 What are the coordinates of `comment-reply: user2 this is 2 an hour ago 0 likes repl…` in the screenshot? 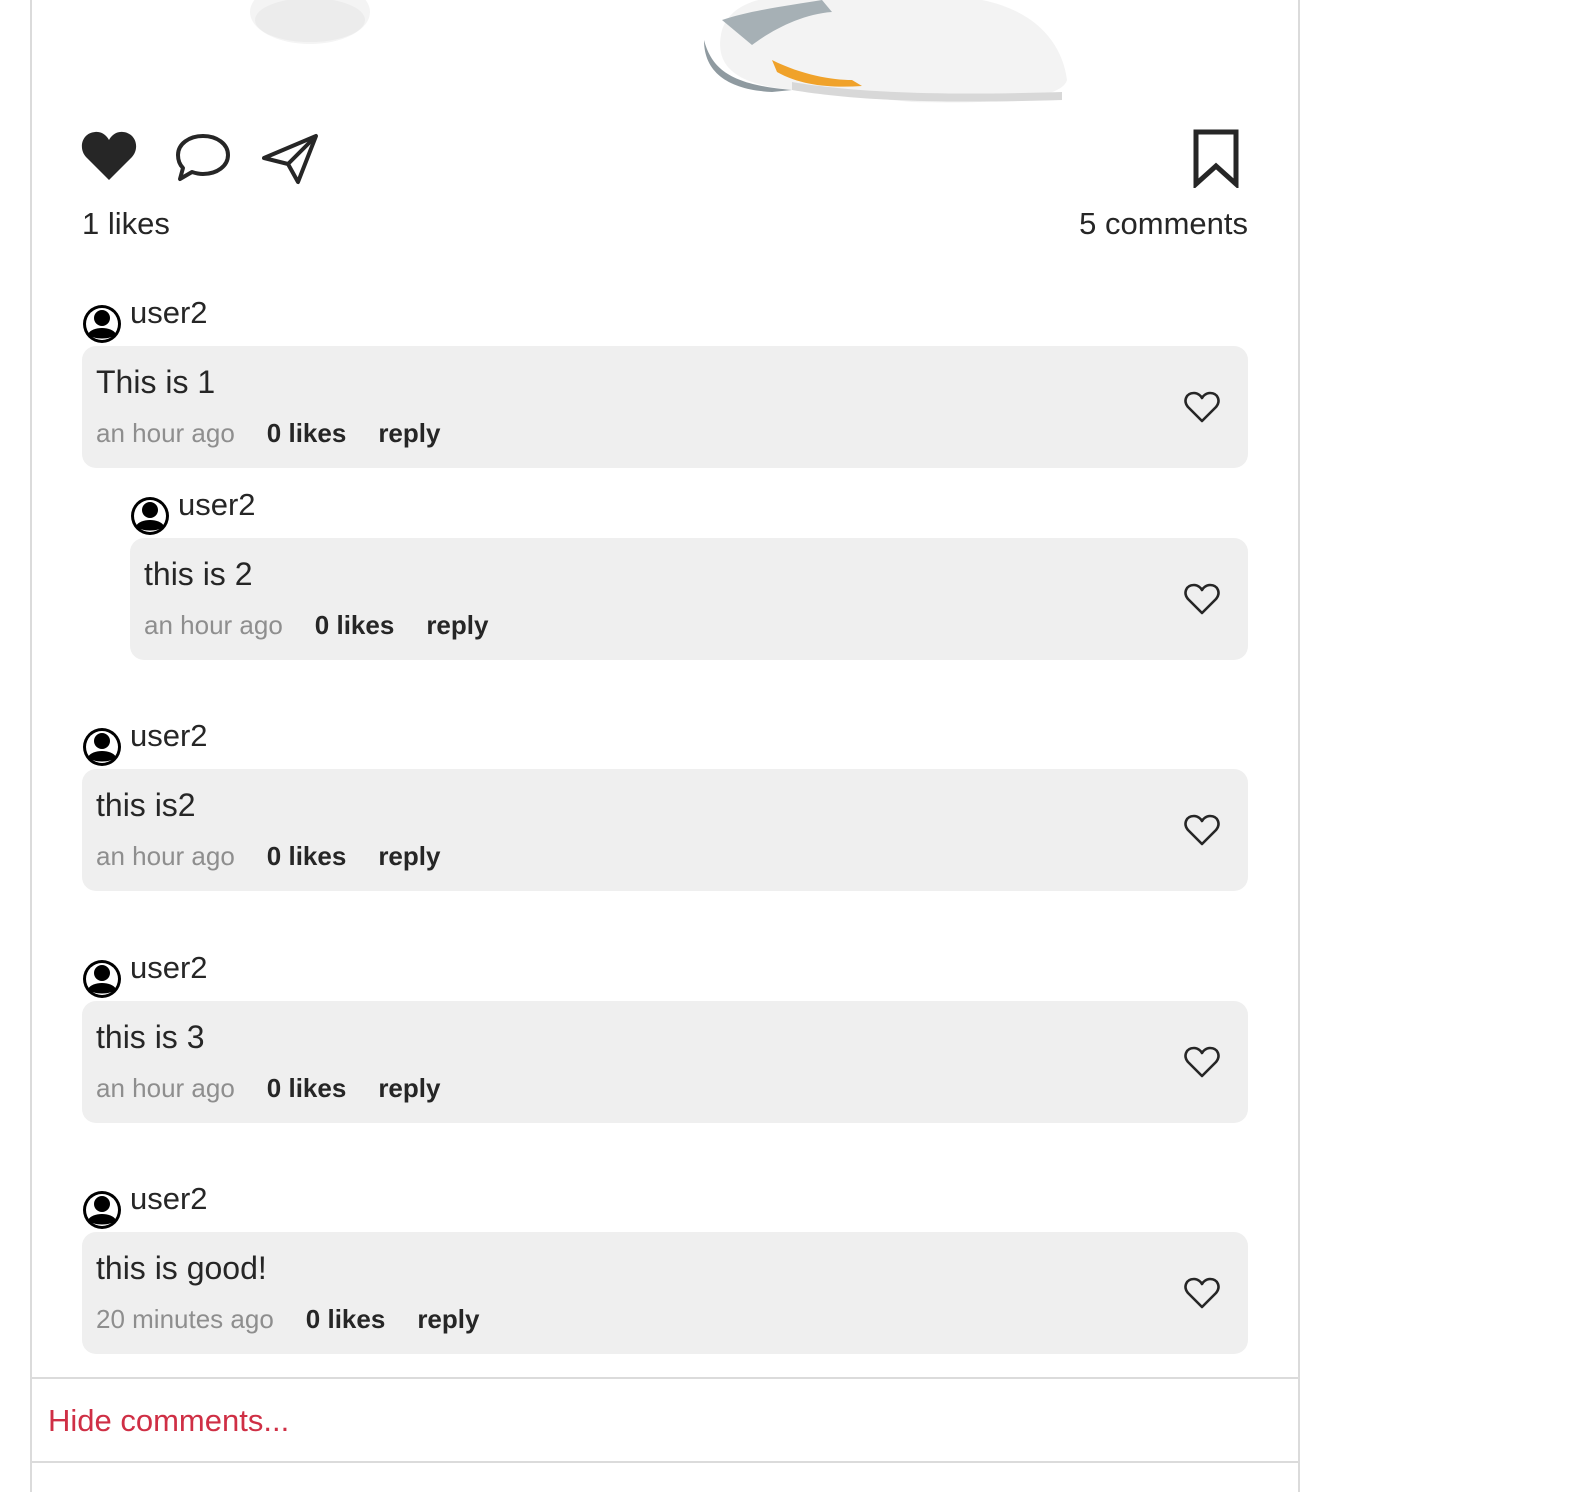 It's located at (689, 574).